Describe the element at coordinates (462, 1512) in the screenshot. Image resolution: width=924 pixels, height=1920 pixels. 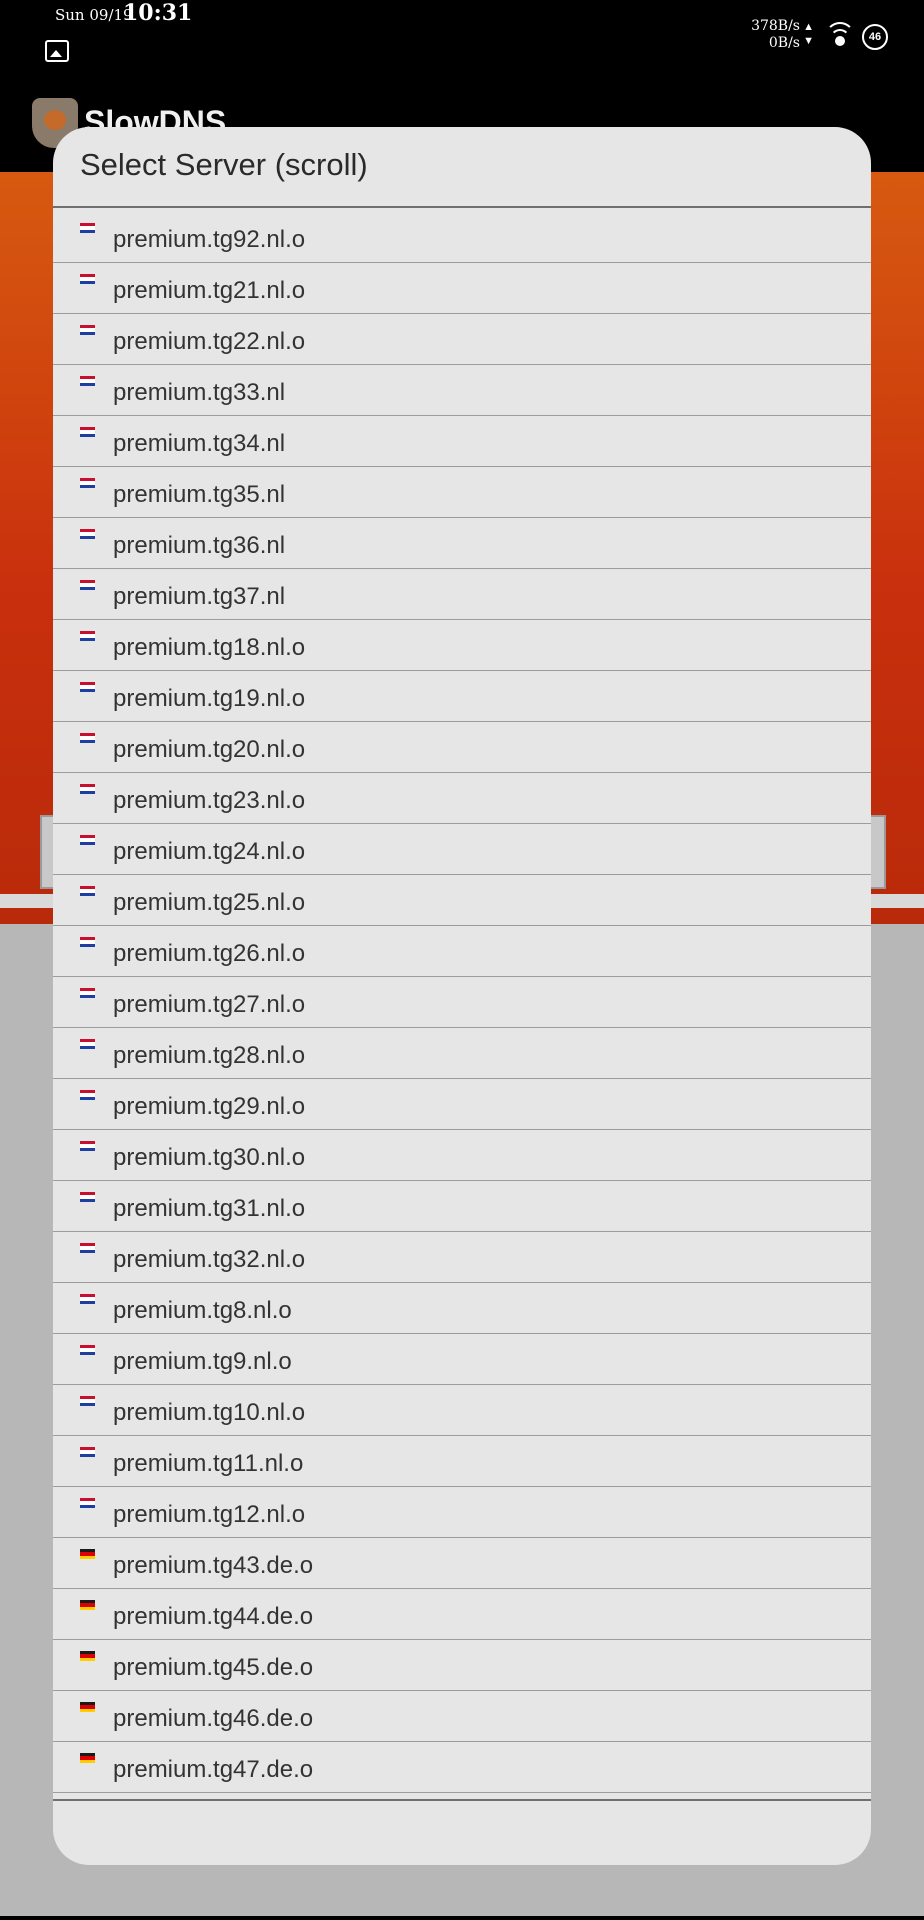
I see `server-item: premium.tg12.nl.o` at that location.